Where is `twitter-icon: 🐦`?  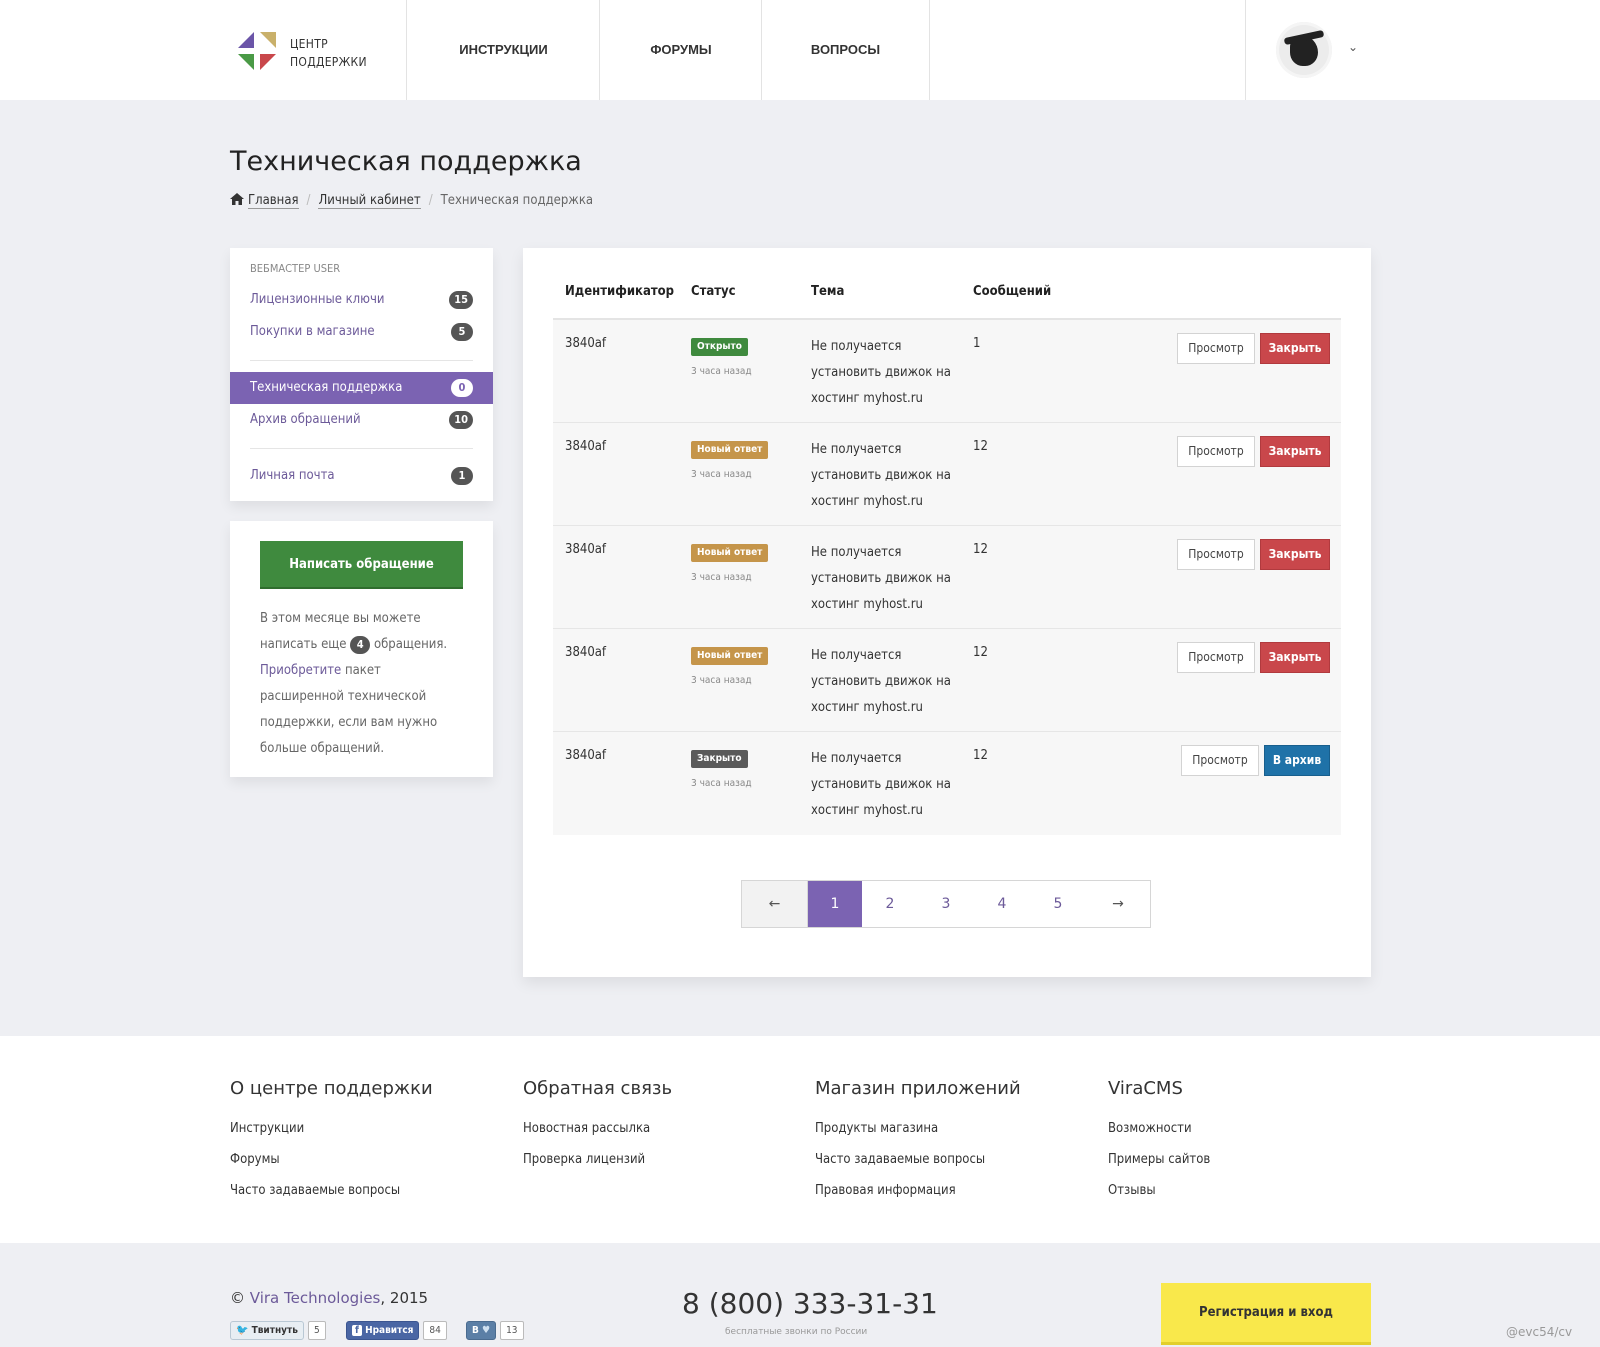 twitter-icon: 🐦 is located at coordinates (242, 1330).